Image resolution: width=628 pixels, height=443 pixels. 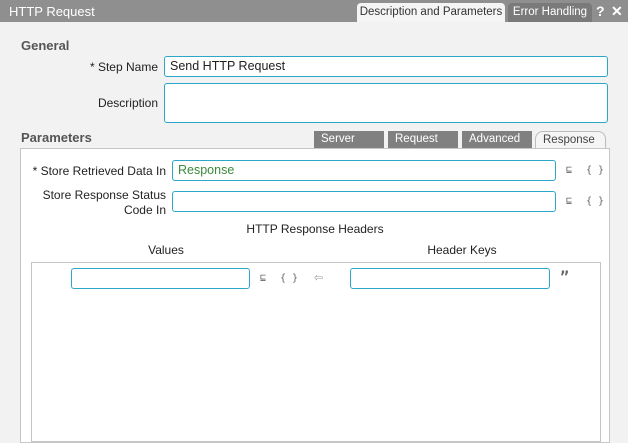 What do you see at coordinates (99, 171) in the screenshot?
I see `store-data-label: * Store Retrieved Data In` at bounding box center [99, 171].